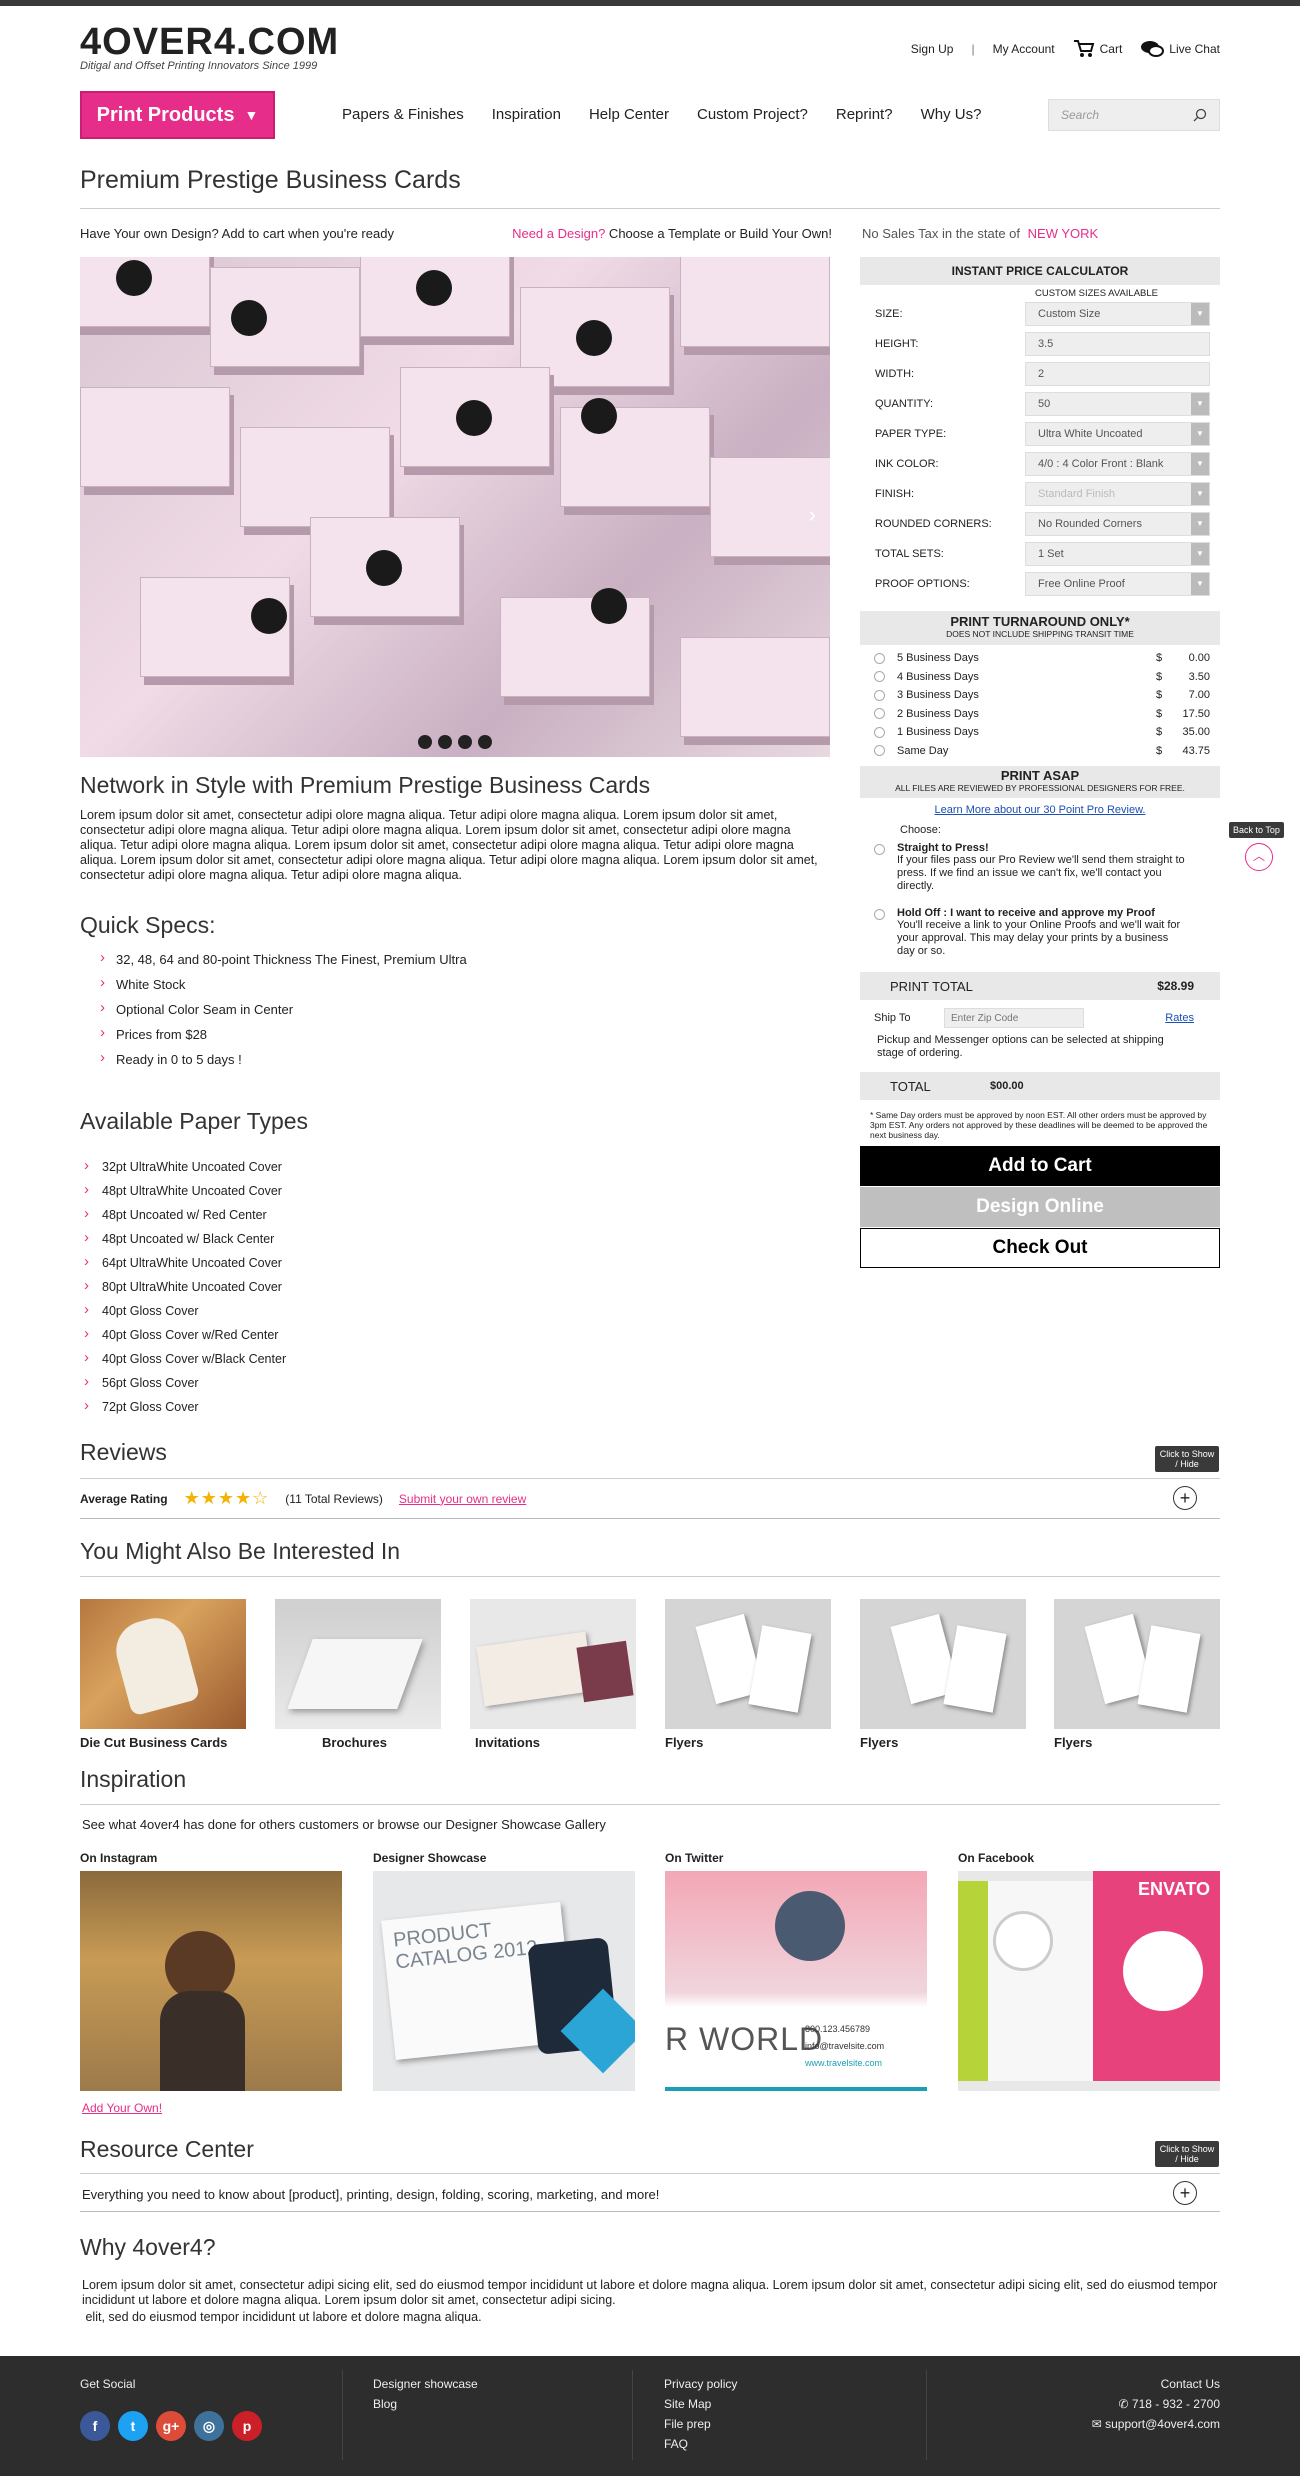 This screenshot has height=2476, width=1300. What do you see at coordinates (1156, 2424) in the screenshot?
I see `contact-email: ✉ support@4over4.com` at bounding box center [1156, 2424].